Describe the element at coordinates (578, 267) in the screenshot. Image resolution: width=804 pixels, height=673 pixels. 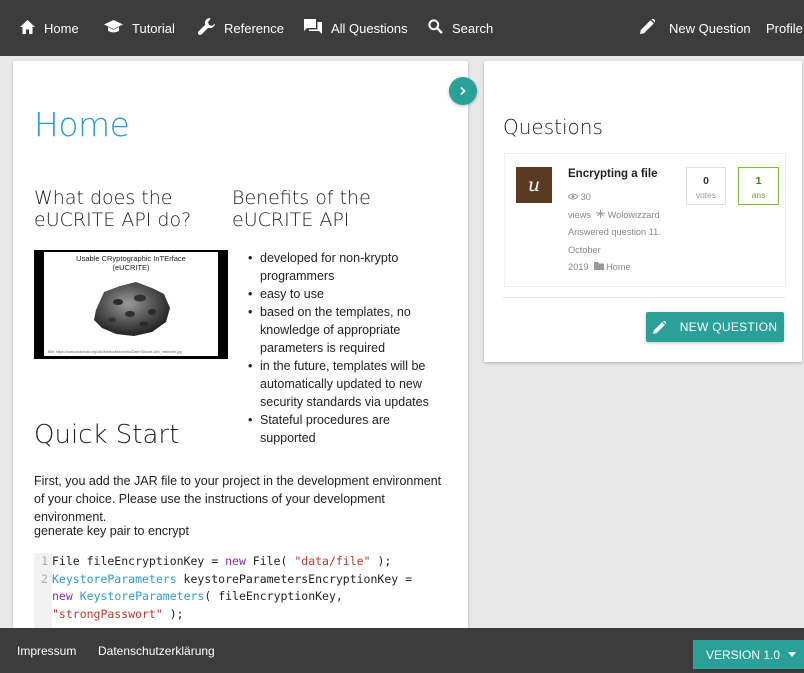
I see `answered-year: 2019` at that location.